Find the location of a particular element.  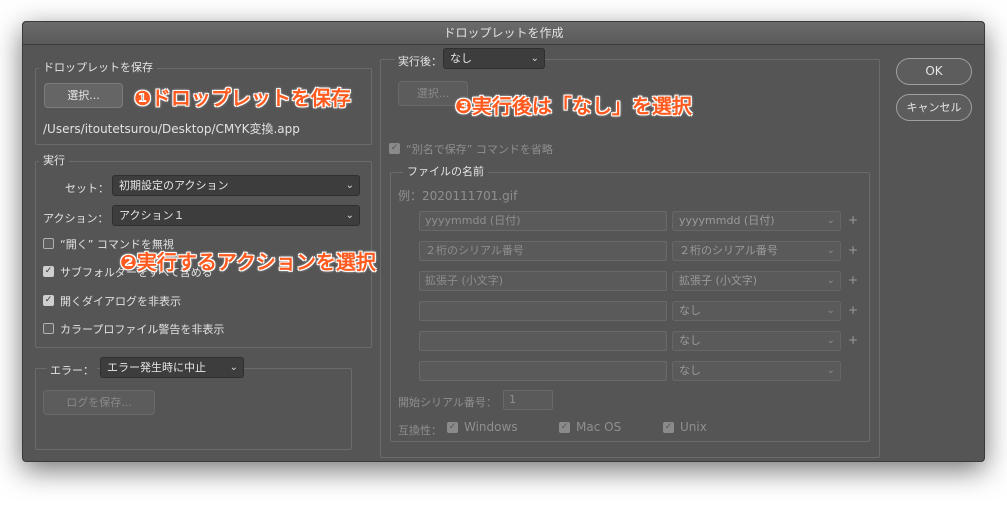

filename-select-3-value: 拡張子 (小文字) is located at coordinates (718, 280).